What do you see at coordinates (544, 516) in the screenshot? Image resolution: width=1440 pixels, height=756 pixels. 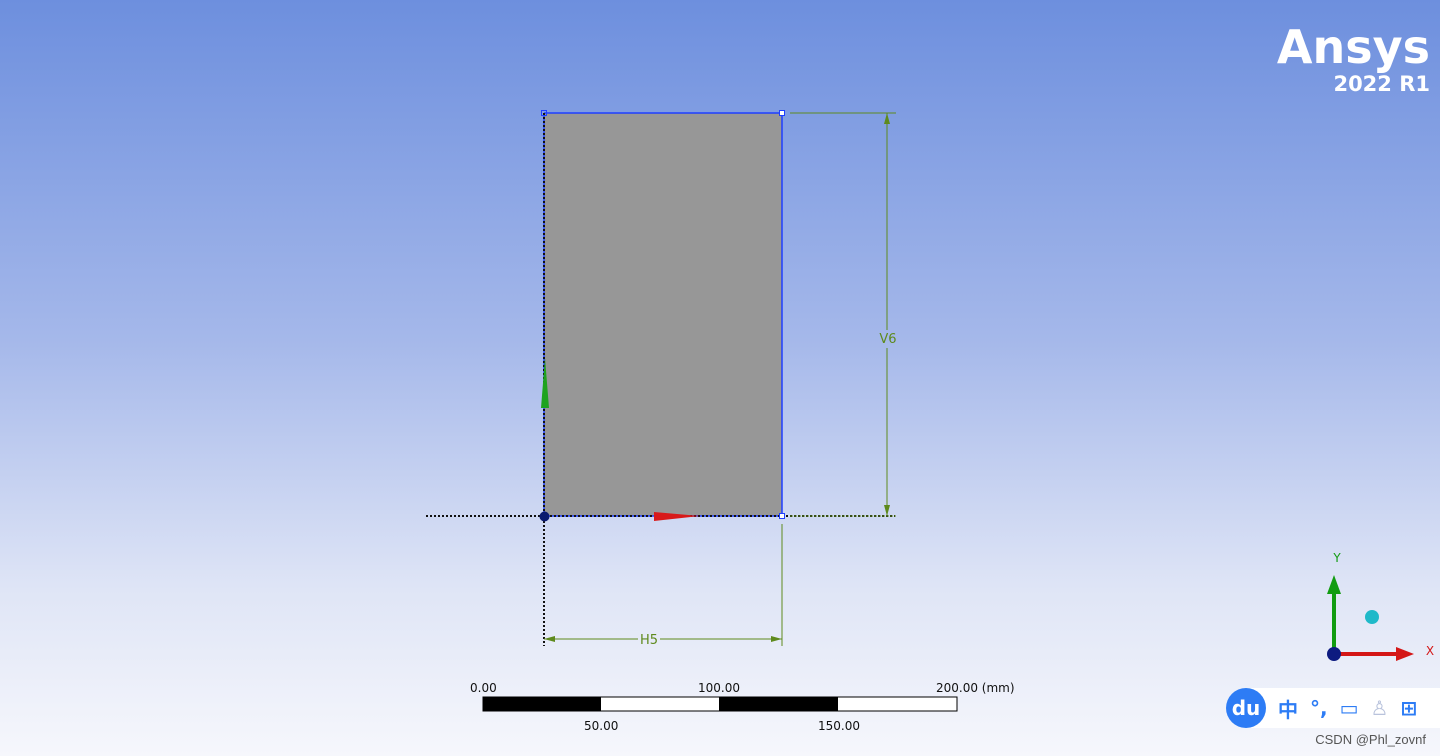 I see `origin-point` at bounding box center [544, 516].